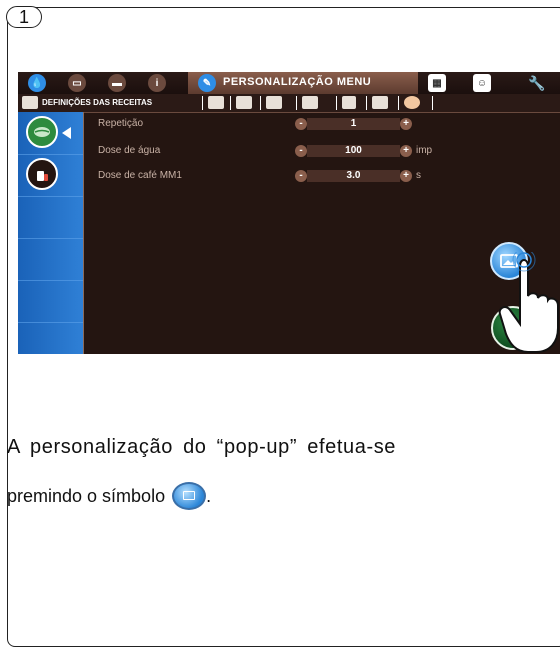 This screenshot has height=647, width=560. I want to click on step-number-badge: 1, so click(24, 17).